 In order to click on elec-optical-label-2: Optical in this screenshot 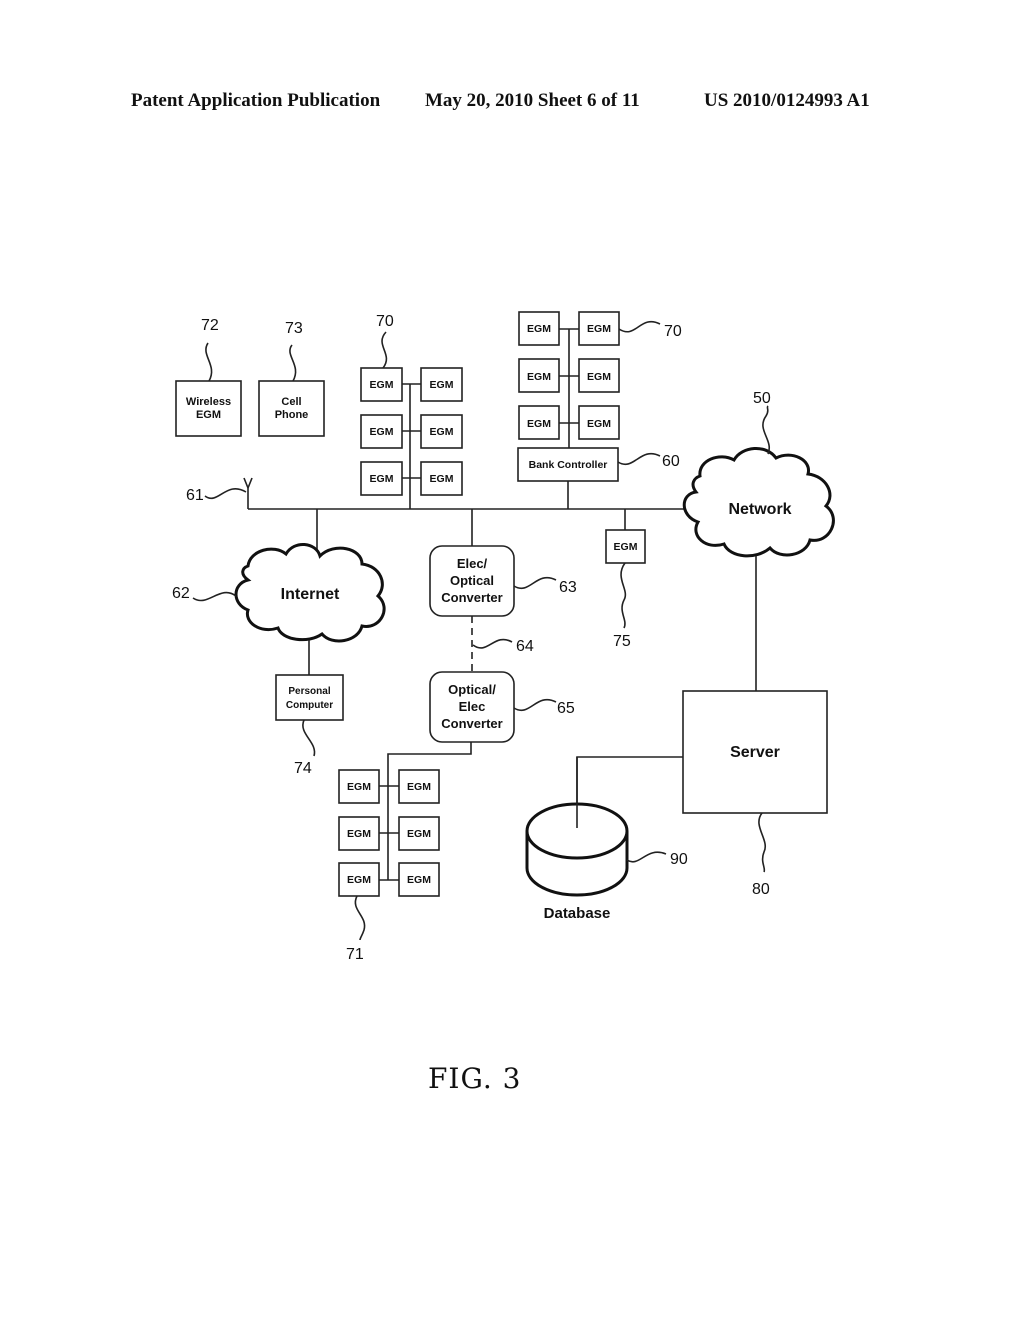, I will do `click(472, 580)`.